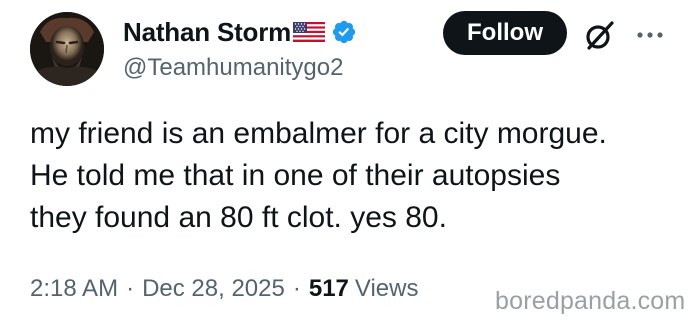  Describe the element at coordinates (650, 35) in the screenshot. I see `more-horizontal-icon` at that location.